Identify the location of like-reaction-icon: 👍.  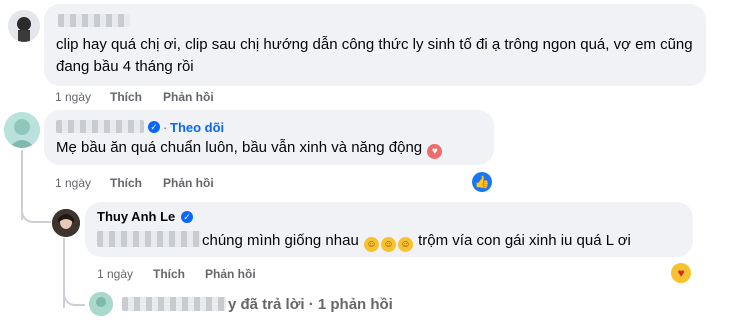
(482, 182).